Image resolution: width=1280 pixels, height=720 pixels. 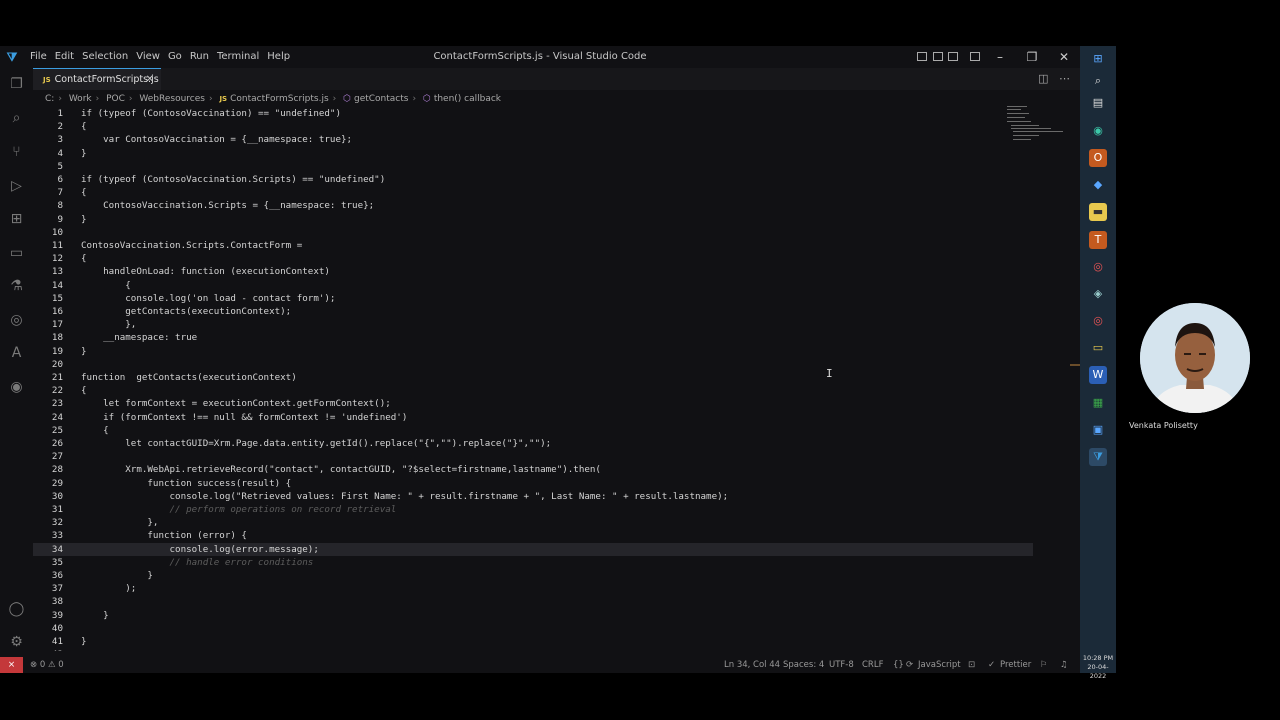 I want to click on code-line: 42, so click(x=533, y=649).